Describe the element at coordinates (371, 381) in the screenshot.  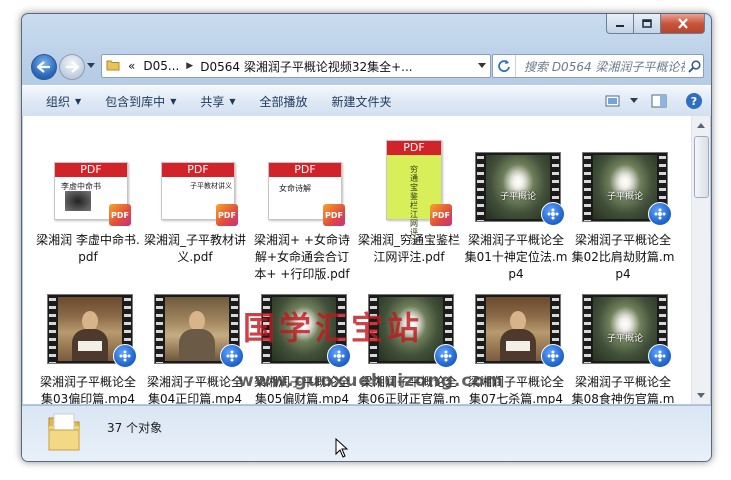
I see `watermark-url: www.guoxuehuizong.com` at that location.